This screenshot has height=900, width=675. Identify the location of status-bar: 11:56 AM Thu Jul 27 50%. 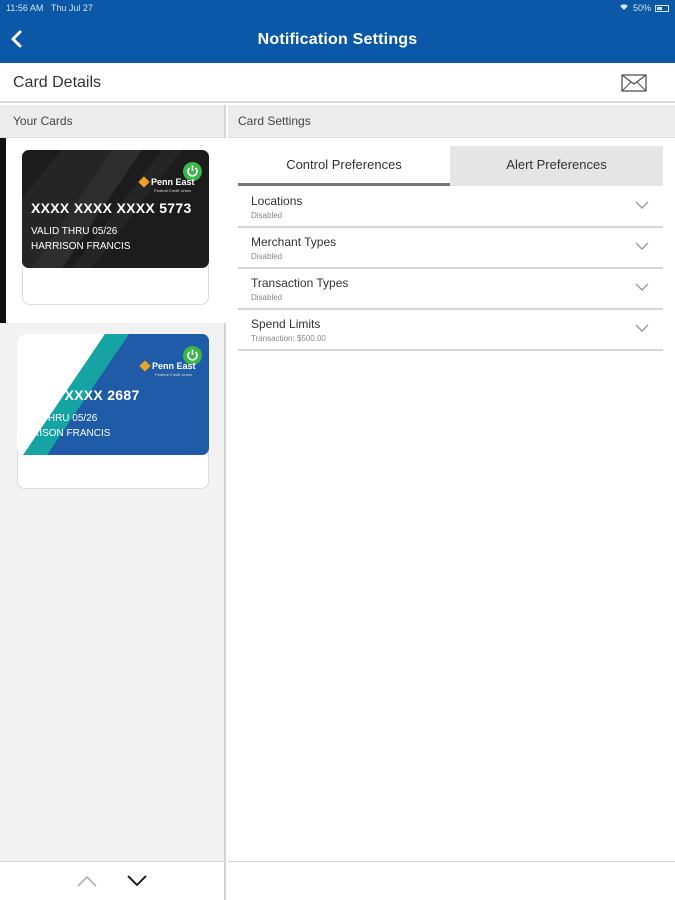
(337, 9).